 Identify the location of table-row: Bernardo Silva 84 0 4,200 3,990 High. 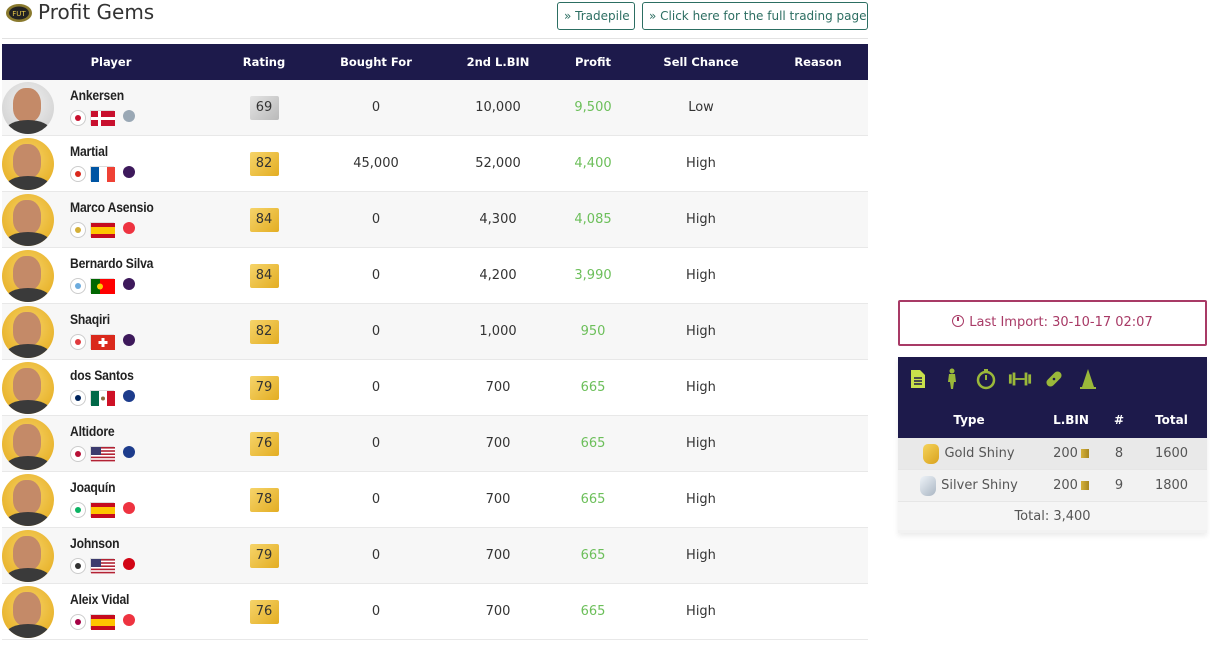
(435, 276).